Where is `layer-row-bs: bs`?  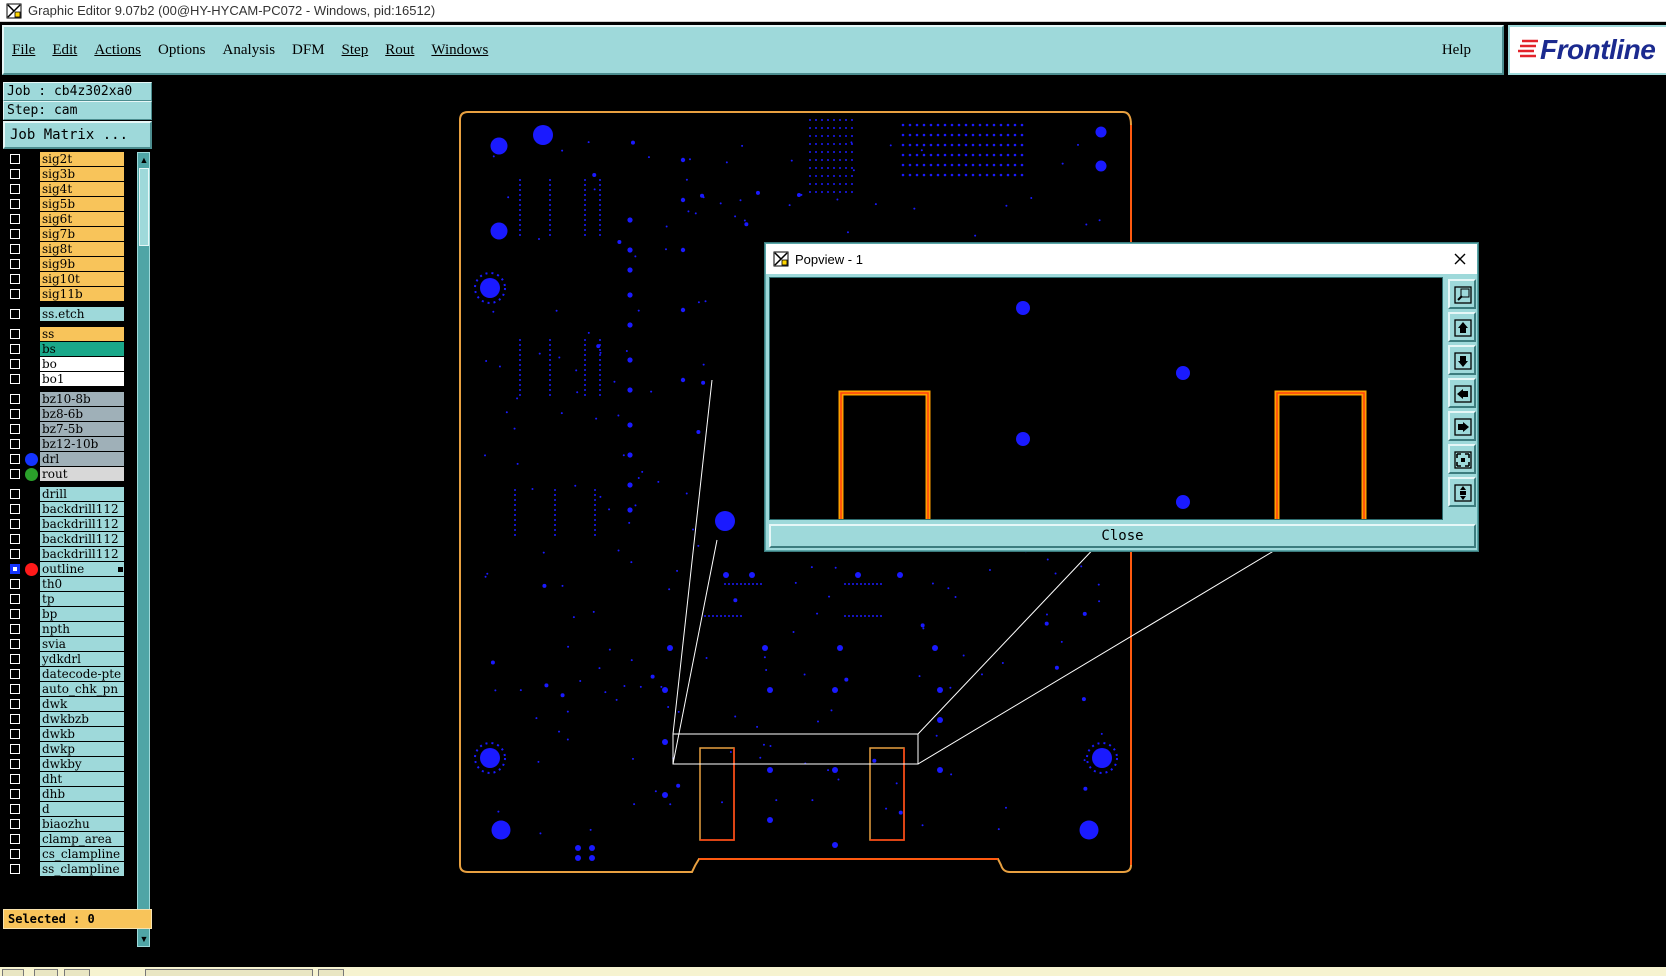
layer-row-bs: bs is located at coordinates (64, 349).